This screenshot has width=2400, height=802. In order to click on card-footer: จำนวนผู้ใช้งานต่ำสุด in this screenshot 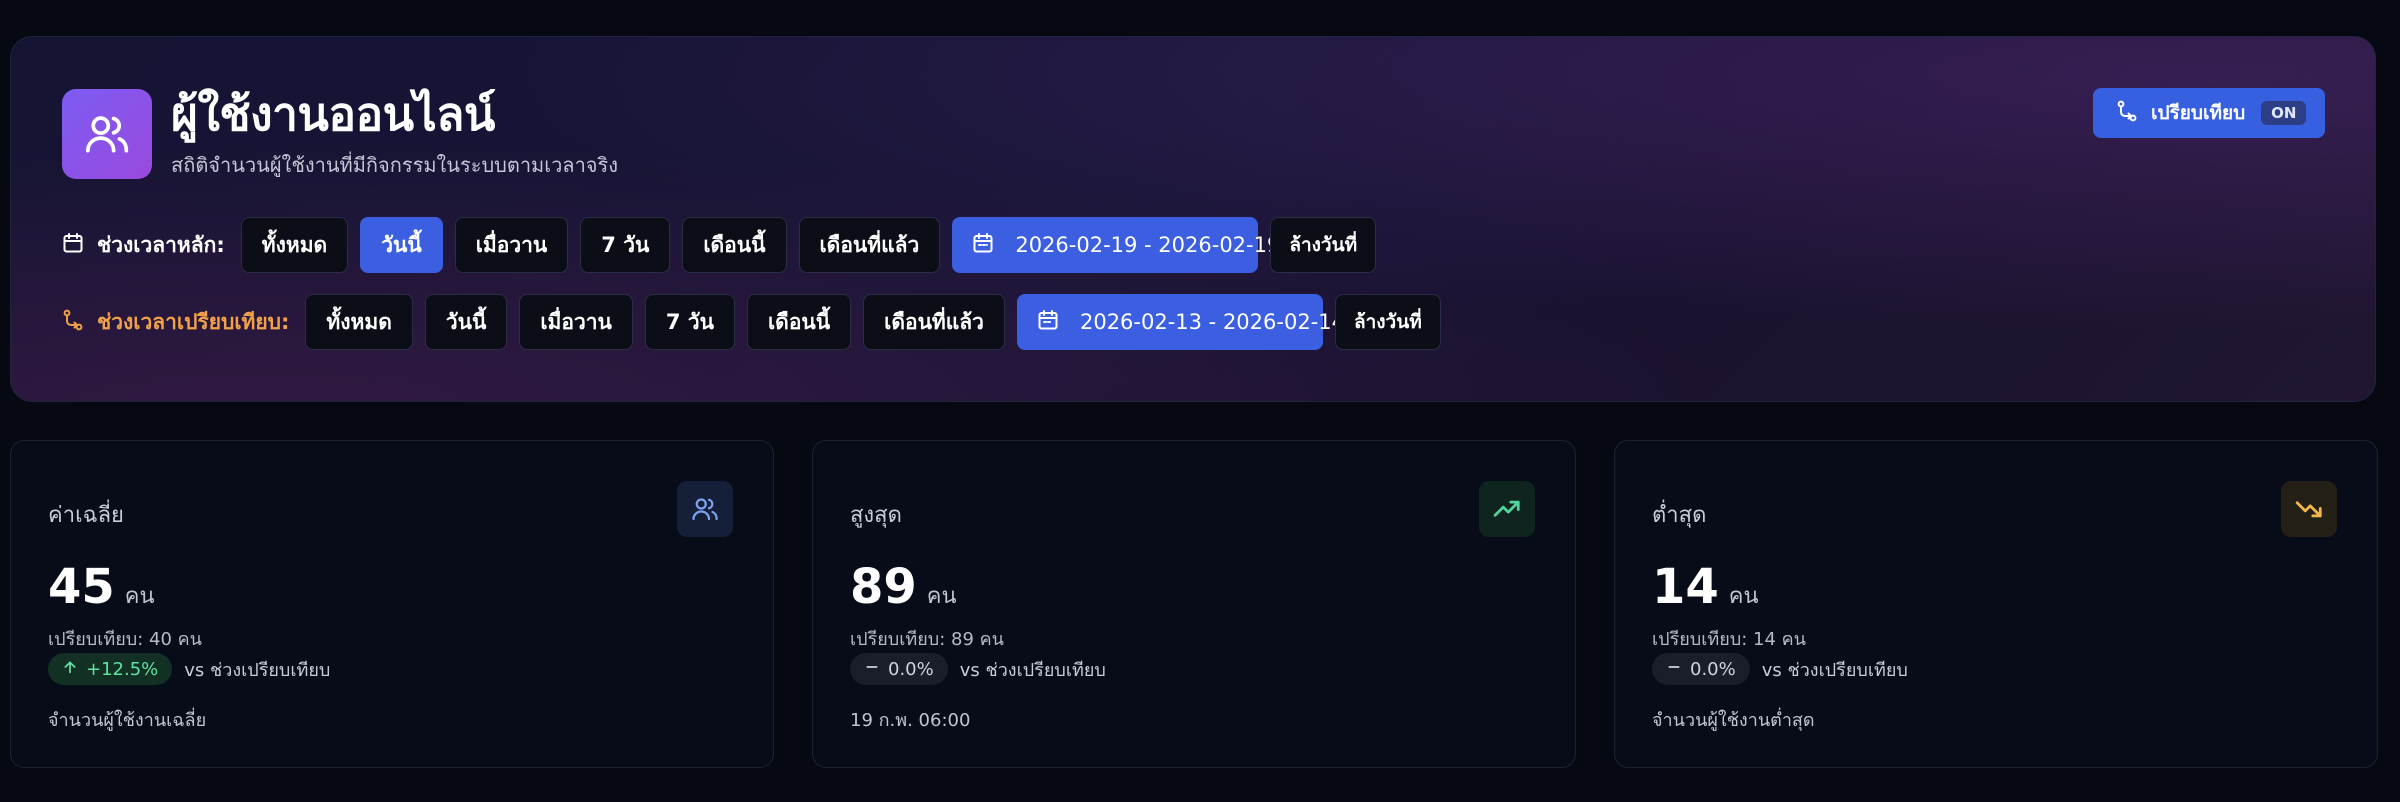, I will do `click(1733, 720)`.